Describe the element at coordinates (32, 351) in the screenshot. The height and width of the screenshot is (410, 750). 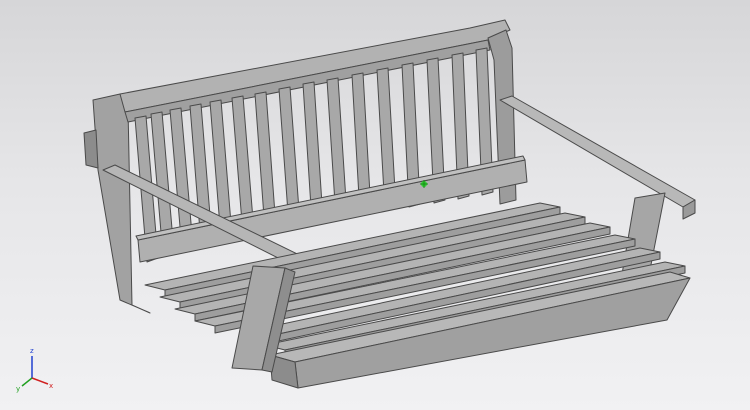
I see `z-axis-label: z` at that location.